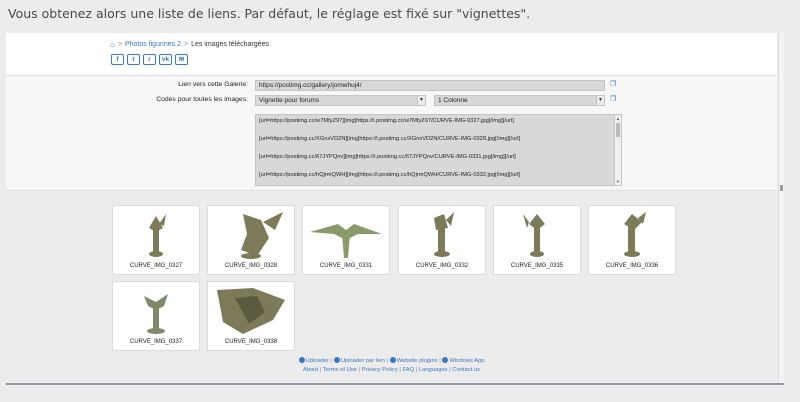 The height and width of the screenshot is (402, 800). Describe the element at coordinates (165, 59) in the screenshot. I see `vk-share-button: vk` at that location.